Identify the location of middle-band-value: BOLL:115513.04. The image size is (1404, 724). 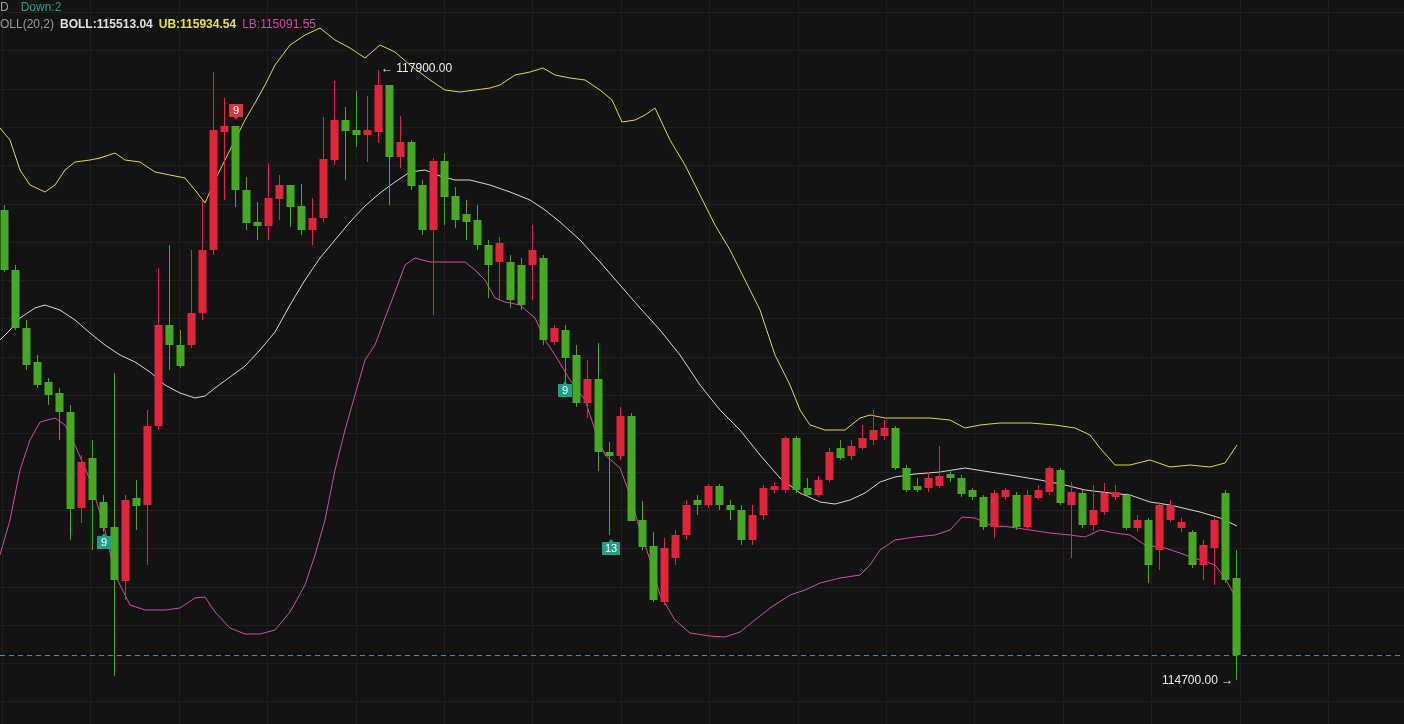
(106, 24).